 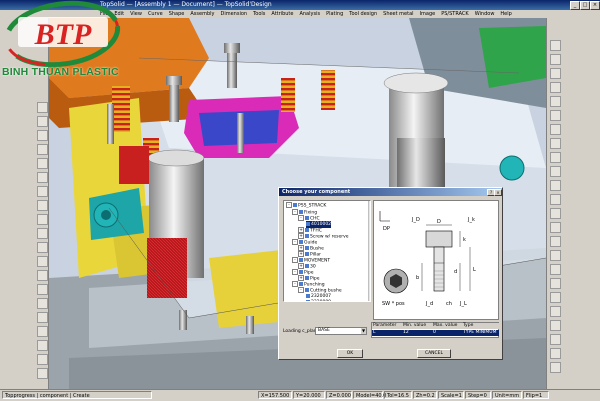 I want to click on k-label: k, so click(x=464, y=240).